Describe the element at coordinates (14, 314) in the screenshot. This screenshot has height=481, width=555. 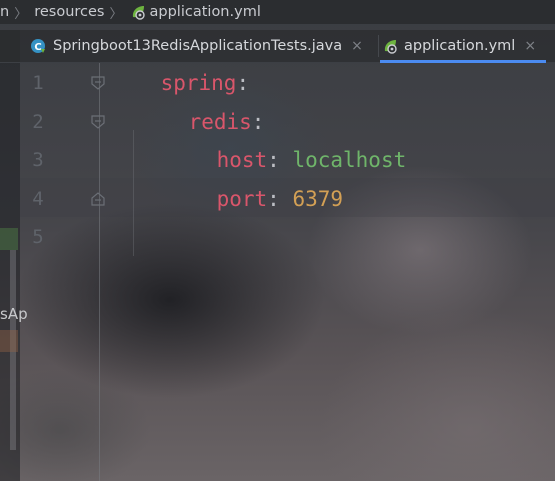
I see `side-panel-partial-text: sAp` at that location.